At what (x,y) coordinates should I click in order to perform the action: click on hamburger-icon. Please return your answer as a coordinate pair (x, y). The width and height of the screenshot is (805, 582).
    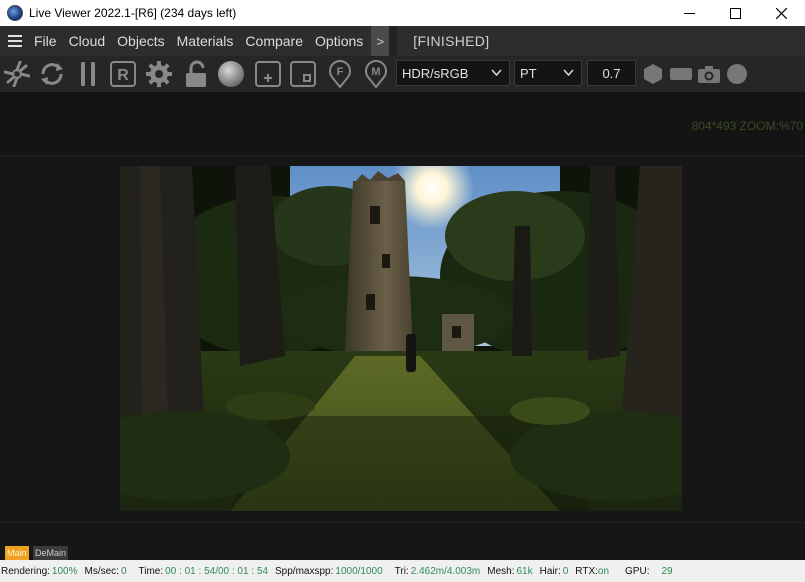
    Looking at the image, I should click on (15, 41).